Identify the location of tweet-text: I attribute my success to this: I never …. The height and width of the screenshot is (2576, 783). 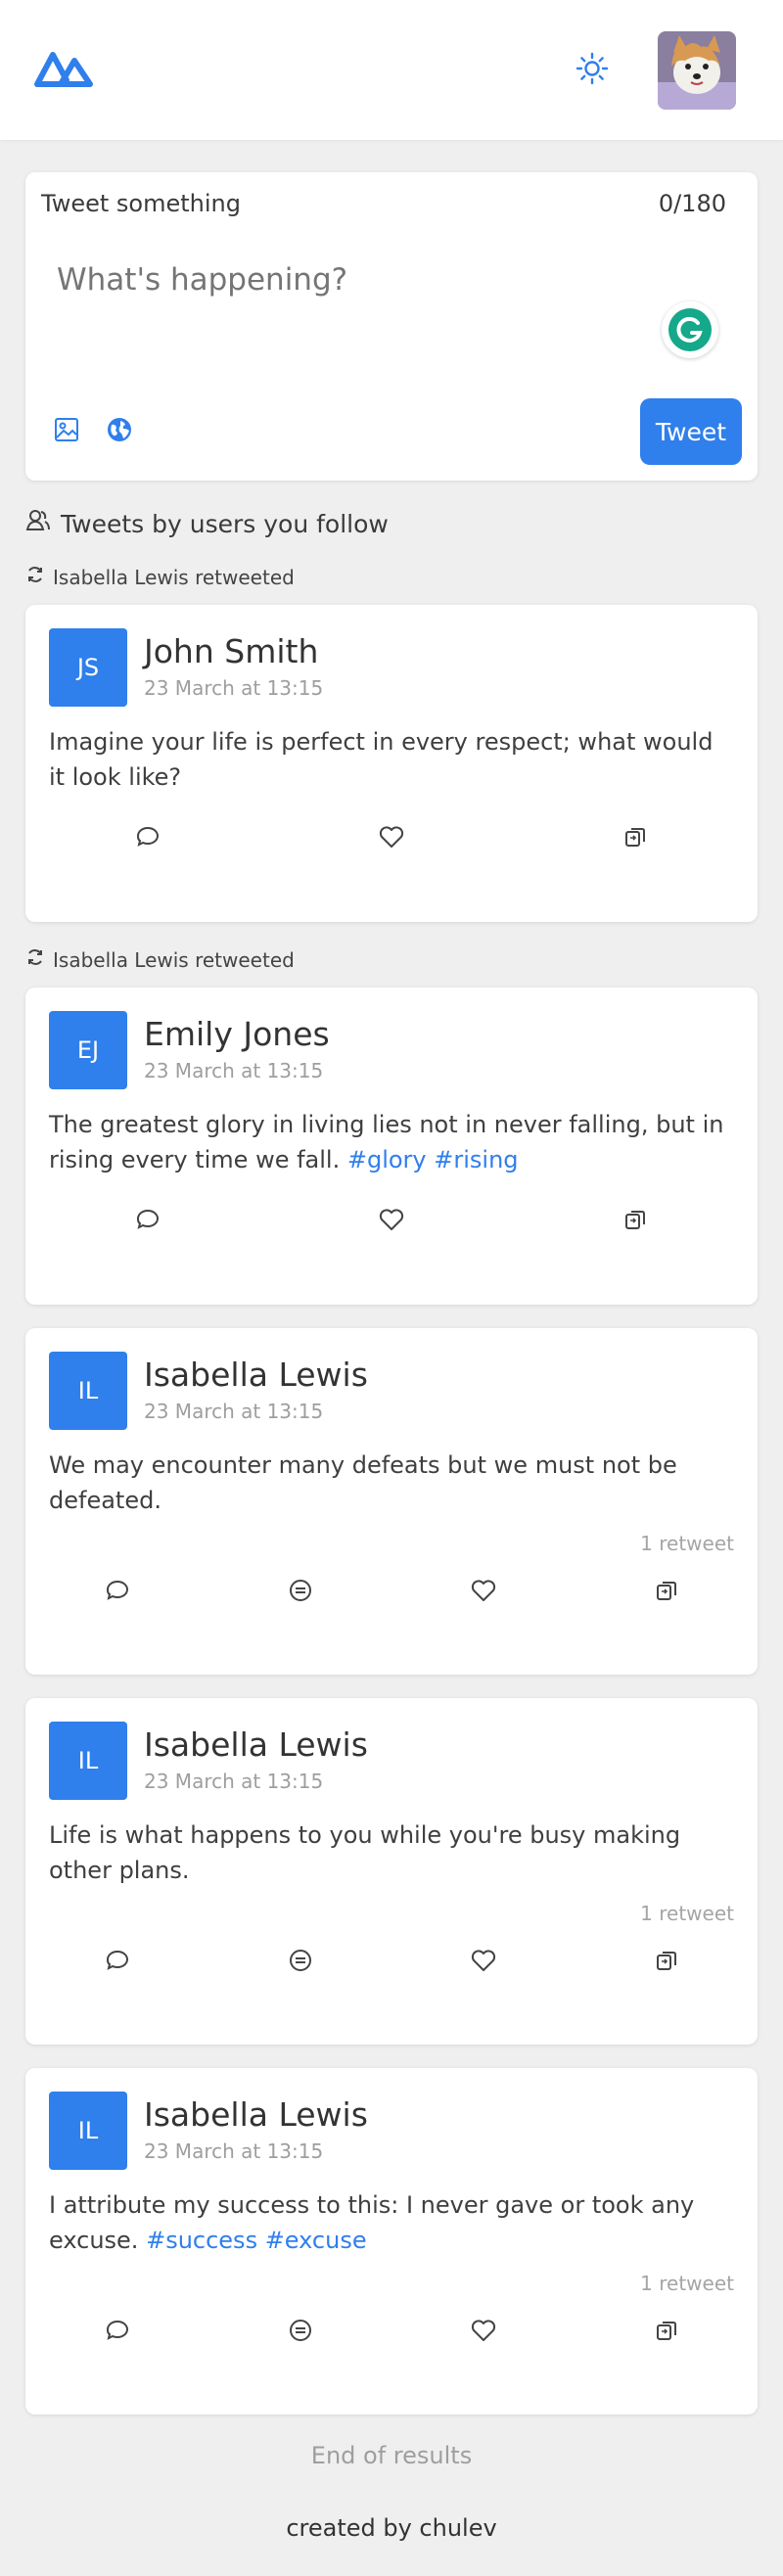
(372, 2222).